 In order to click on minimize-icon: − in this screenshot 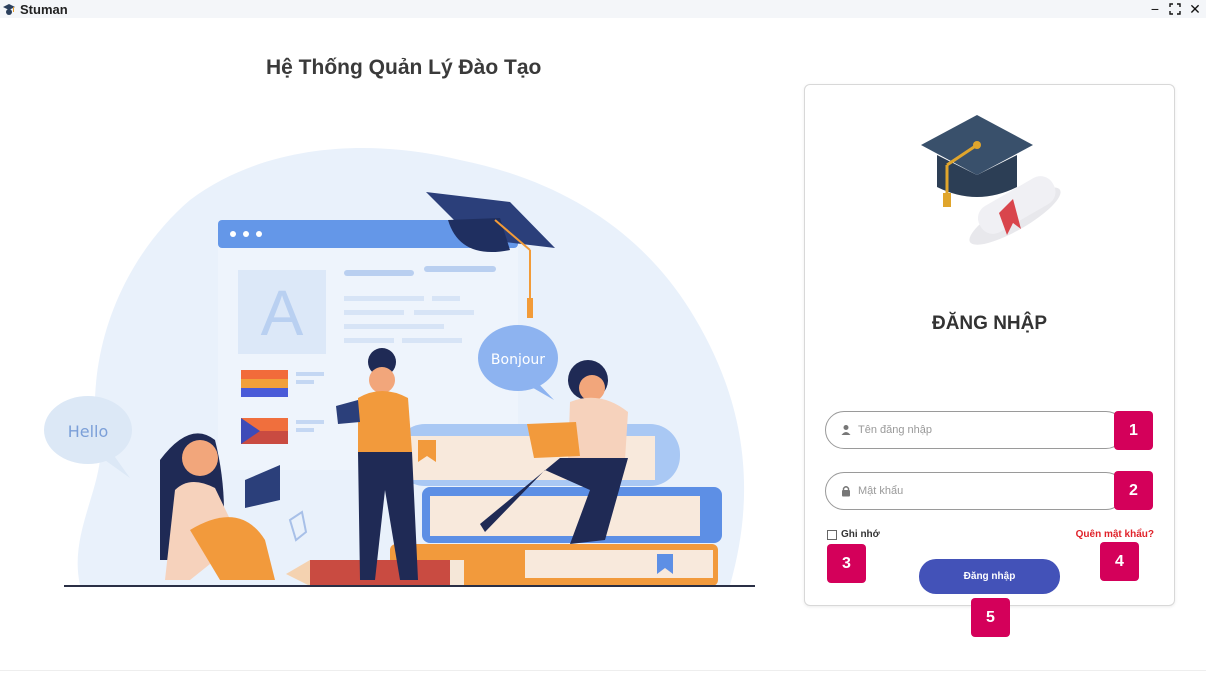, I will do `click(1155, 9)`.